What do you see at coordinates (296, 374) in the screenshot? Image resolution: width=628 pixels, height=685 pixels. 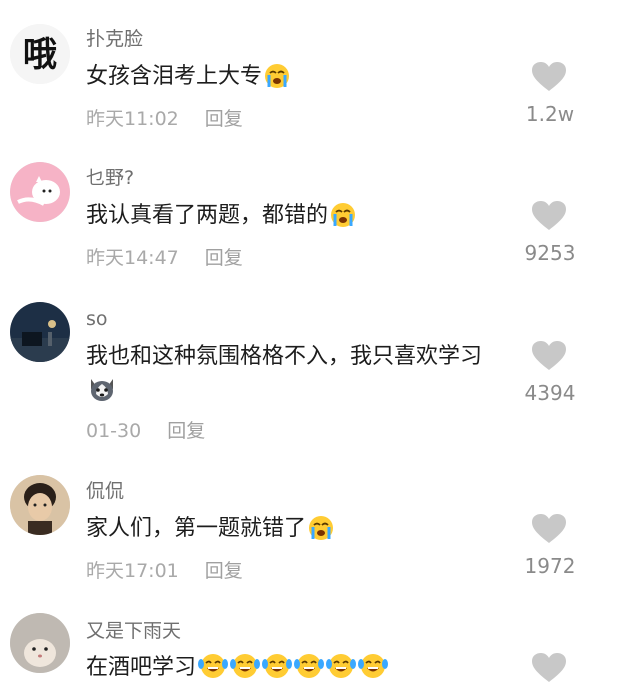 I see `comment-text: 我也和这种氛围格格不入，我只喜欢学习` at bounding box center [296, 374].